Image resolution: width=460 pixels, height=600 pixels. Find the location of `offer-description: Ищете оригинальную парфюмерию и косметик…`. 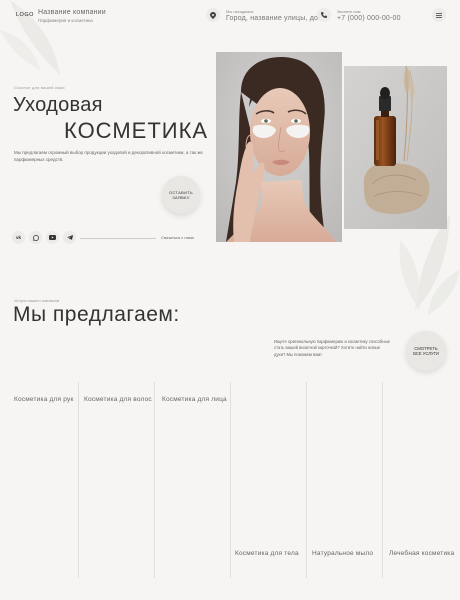

offer-description: Ищете оригинальную парфюмерию и косметик… is located at coordinates (332, 348).